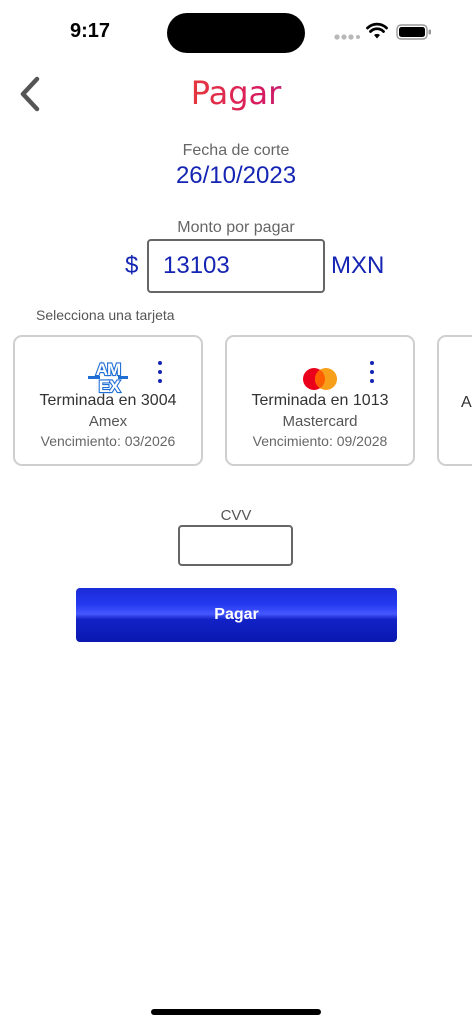 Image resolution: width=472 pixels, height=1024 pixels. I want to click on card-partial-text: A, so click(466, 402).